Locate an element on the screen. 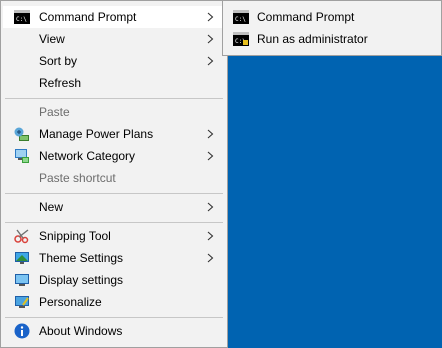  menu-item-about-windows: About Windows is located at coordinates (114, 331).